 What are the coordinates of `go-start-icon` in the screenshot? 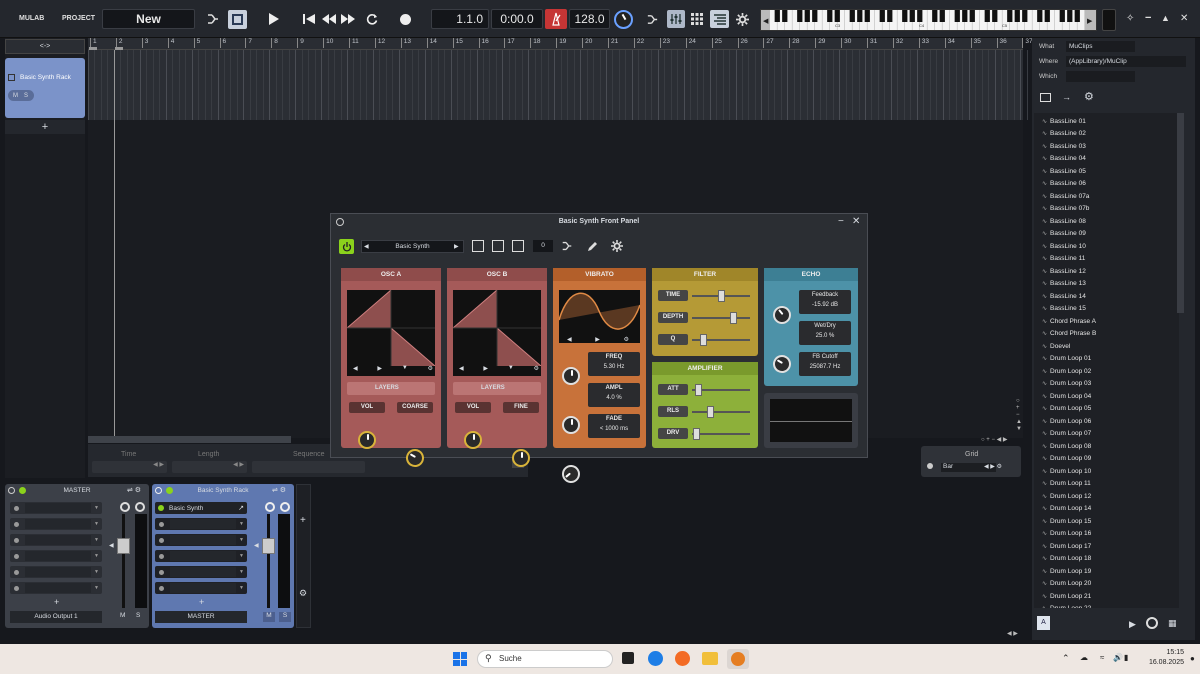 It's located at (309, 19).